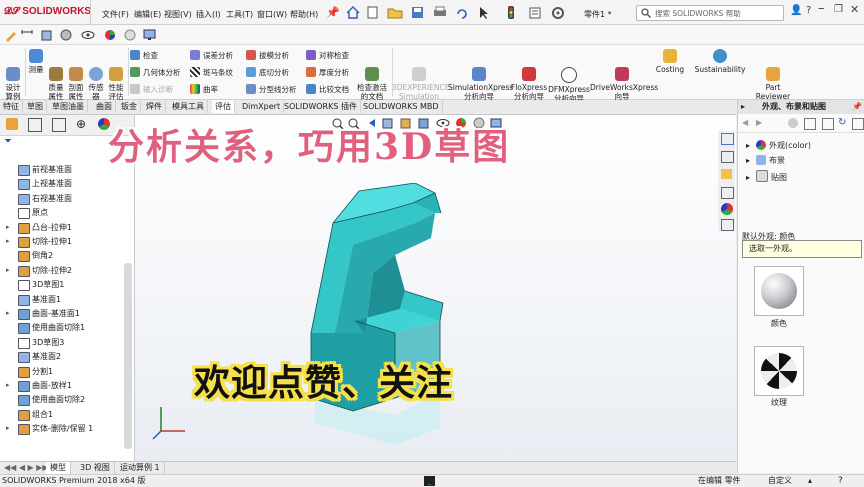 This screenshot has width=864, height=487. Describe the element at coordinates (759, 122) in the screenshot. I see `forward-arrow-icon: ▶` at that location.